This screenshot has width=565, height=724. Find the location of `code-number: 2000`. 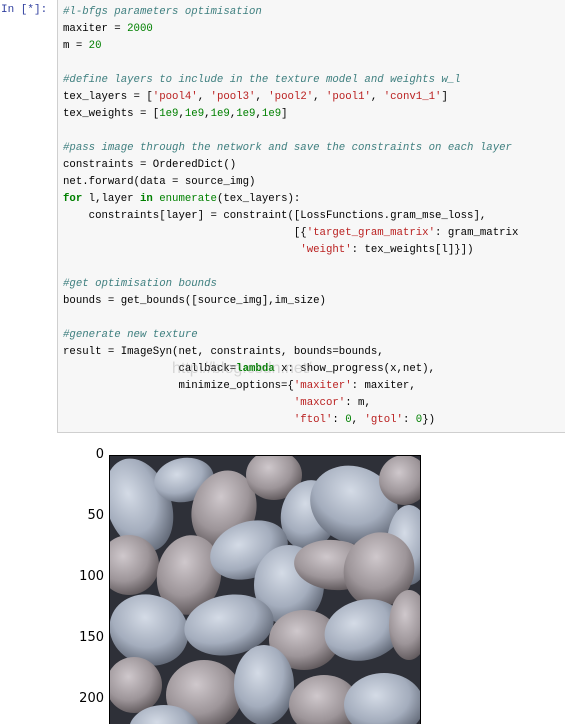

code-number: 2000 is located at coordinates (140, 29).